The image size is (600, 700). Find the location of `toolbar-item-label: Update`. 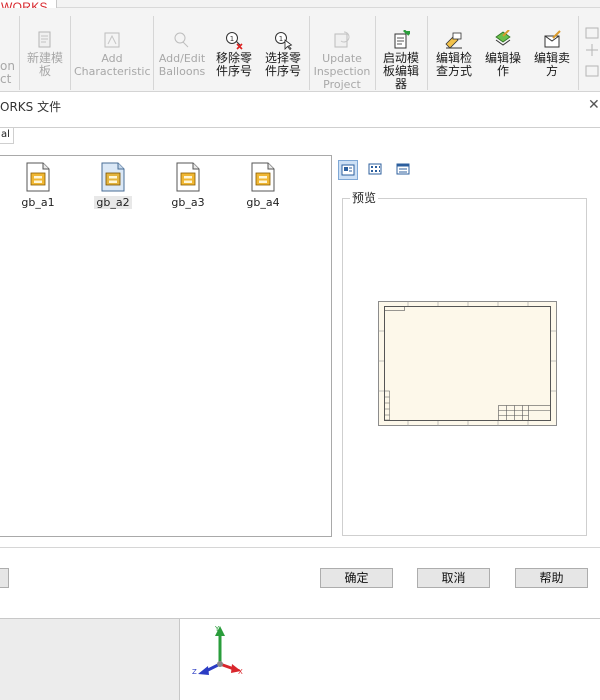

toolbar-item-label: Update is located at coordinates (342, 58).